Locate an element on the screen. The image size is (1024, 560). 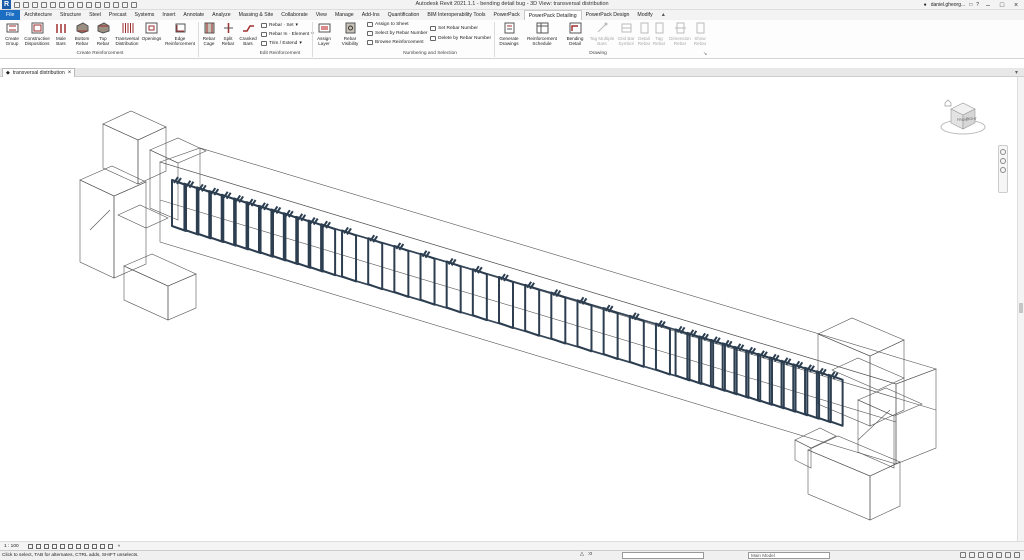
analytical-model-icon is located at coordinates (102, 546).